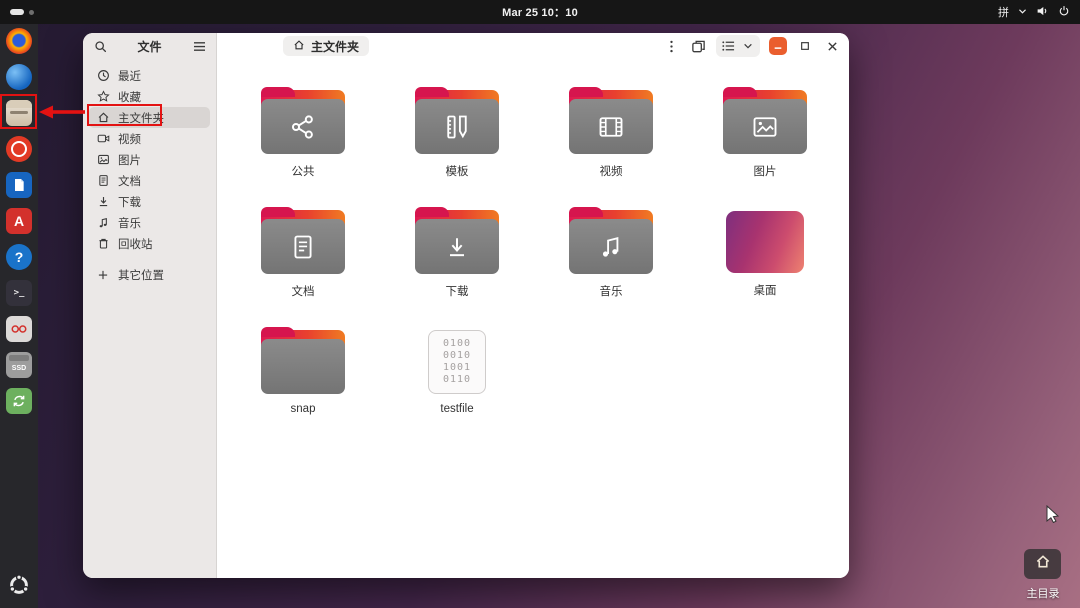 The height and width of the screenshot is (608, 1080). I want to click on close-button, so click(832, 46).